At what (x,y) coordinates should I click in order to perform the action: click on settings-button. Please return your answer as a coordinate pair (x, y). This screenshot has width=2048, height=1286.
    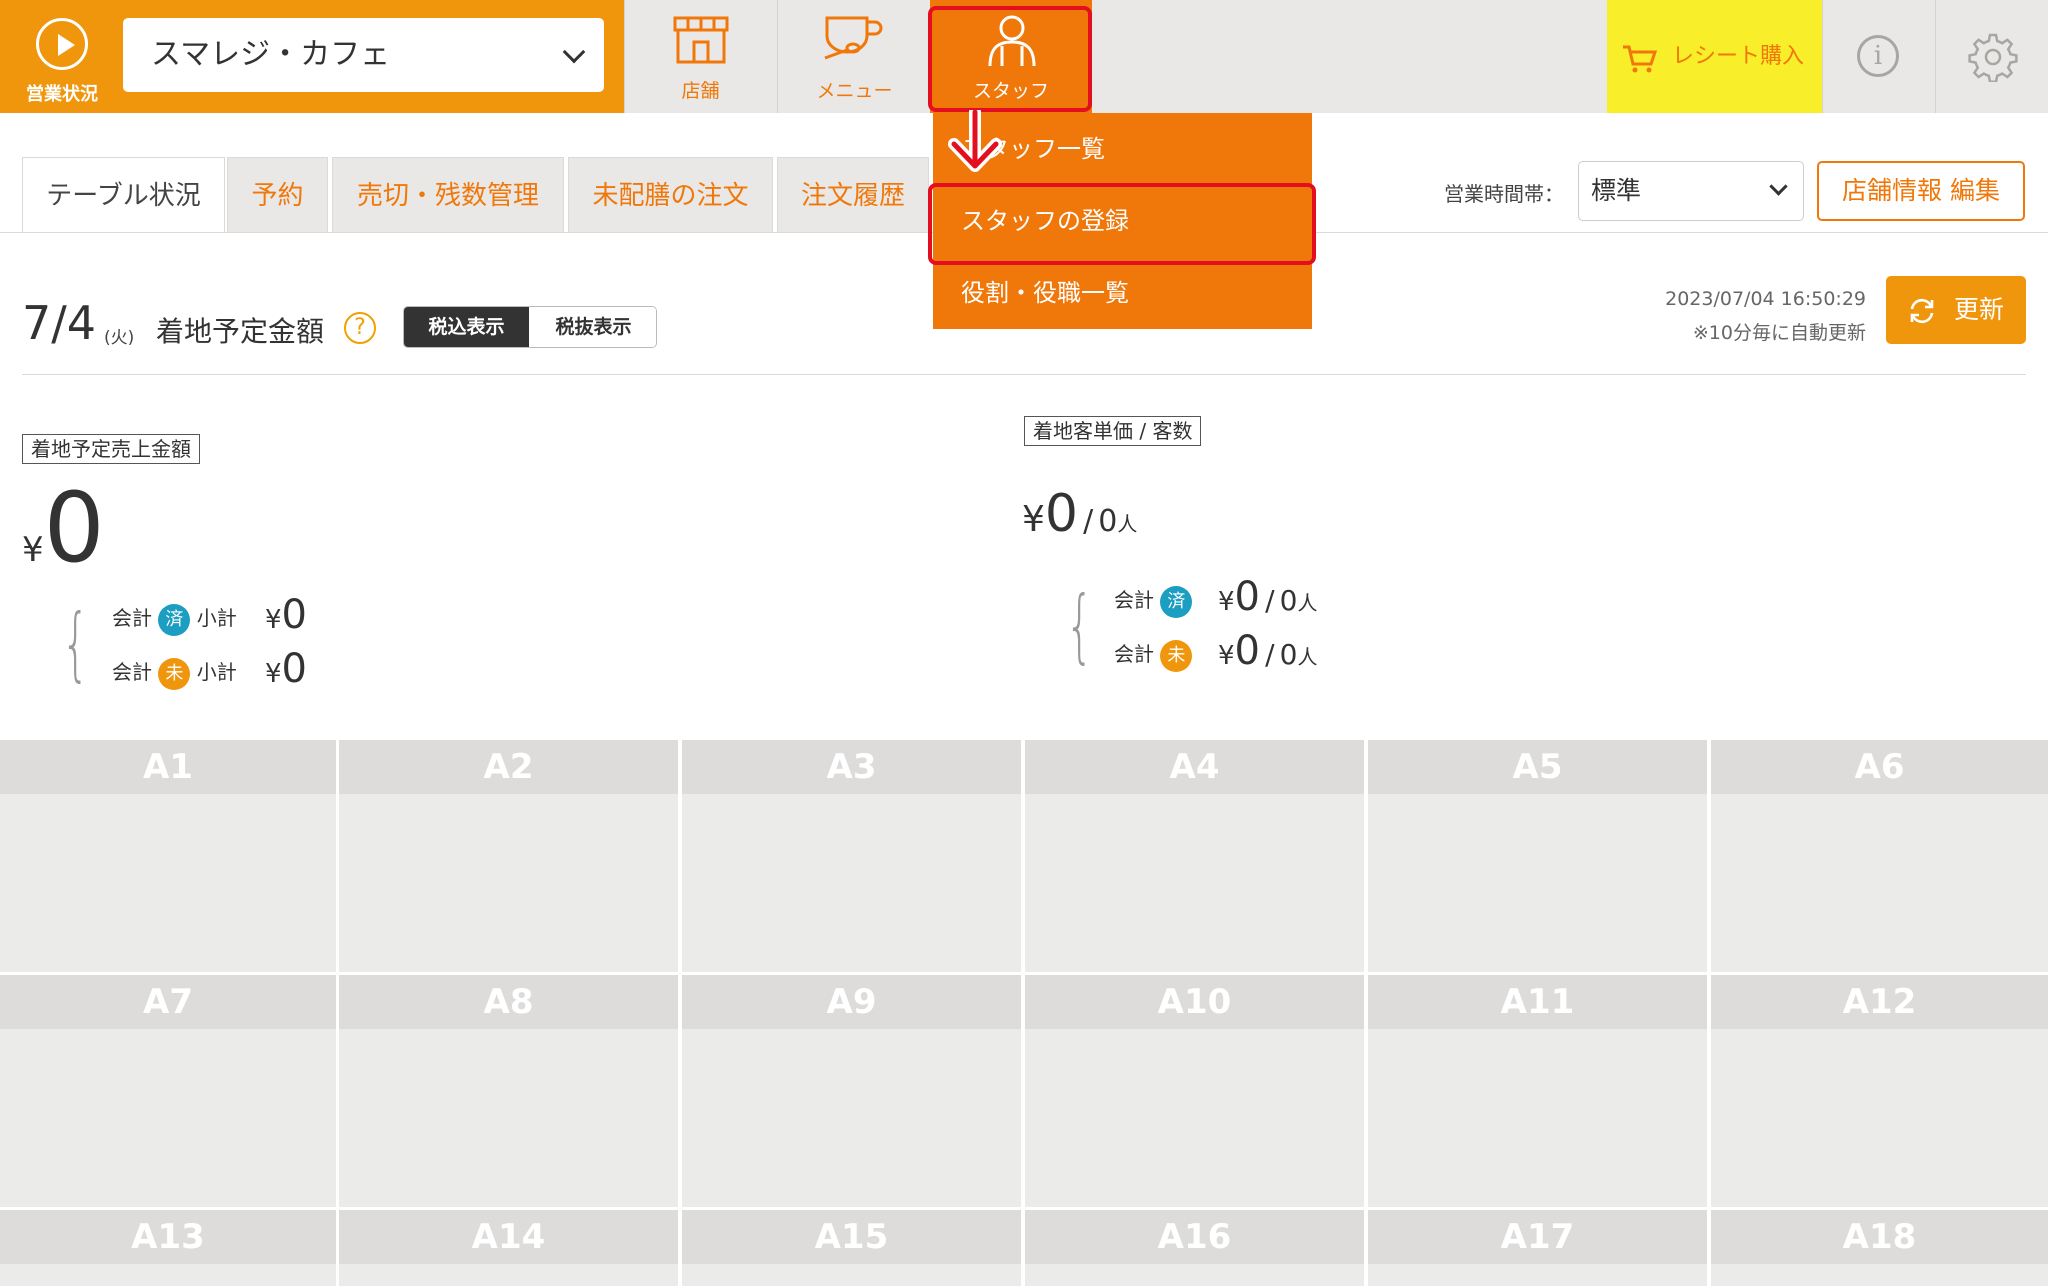
    Looking at the image, I should click on (1991, 56).